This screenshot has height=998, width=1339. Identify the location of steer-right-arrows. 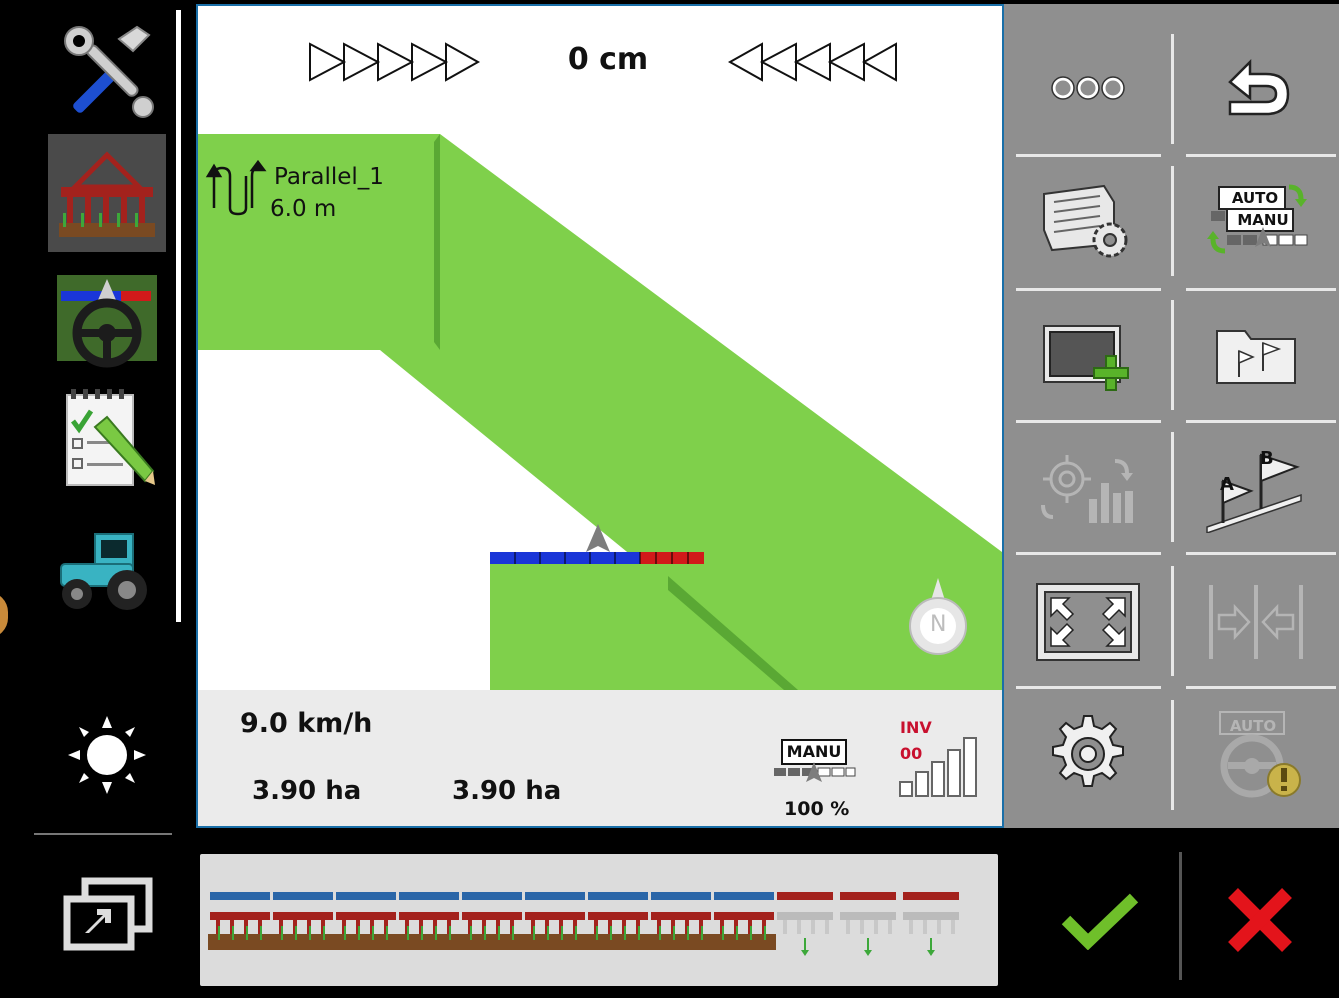
(395, 62).